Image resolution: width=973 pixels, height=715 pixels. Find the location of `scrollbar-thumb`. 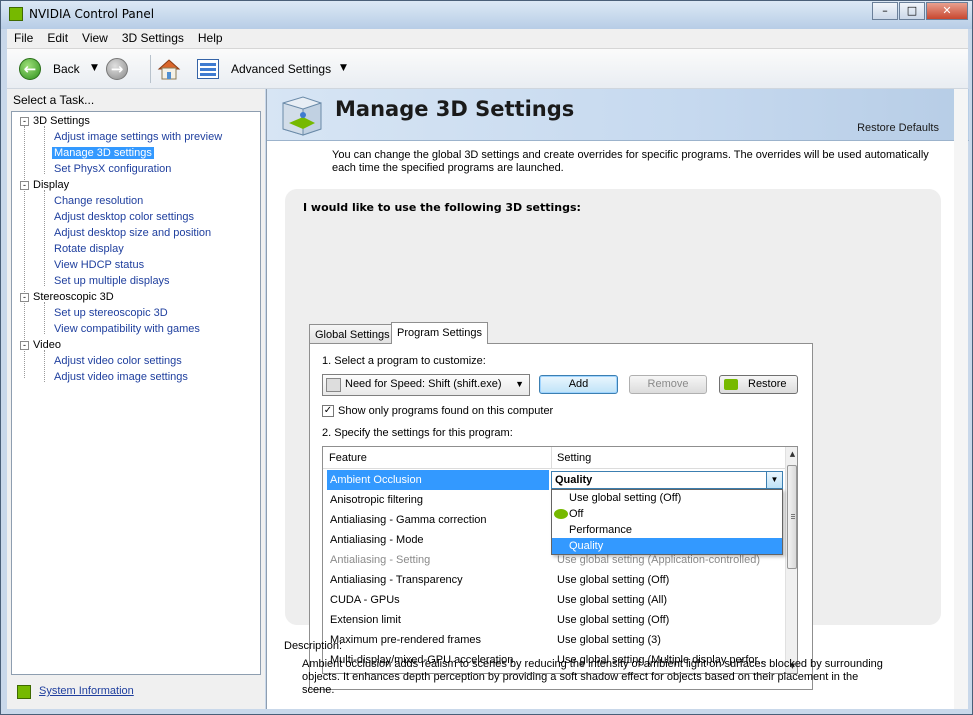

scrollbar-thumb is located at coordinates (792, 517).